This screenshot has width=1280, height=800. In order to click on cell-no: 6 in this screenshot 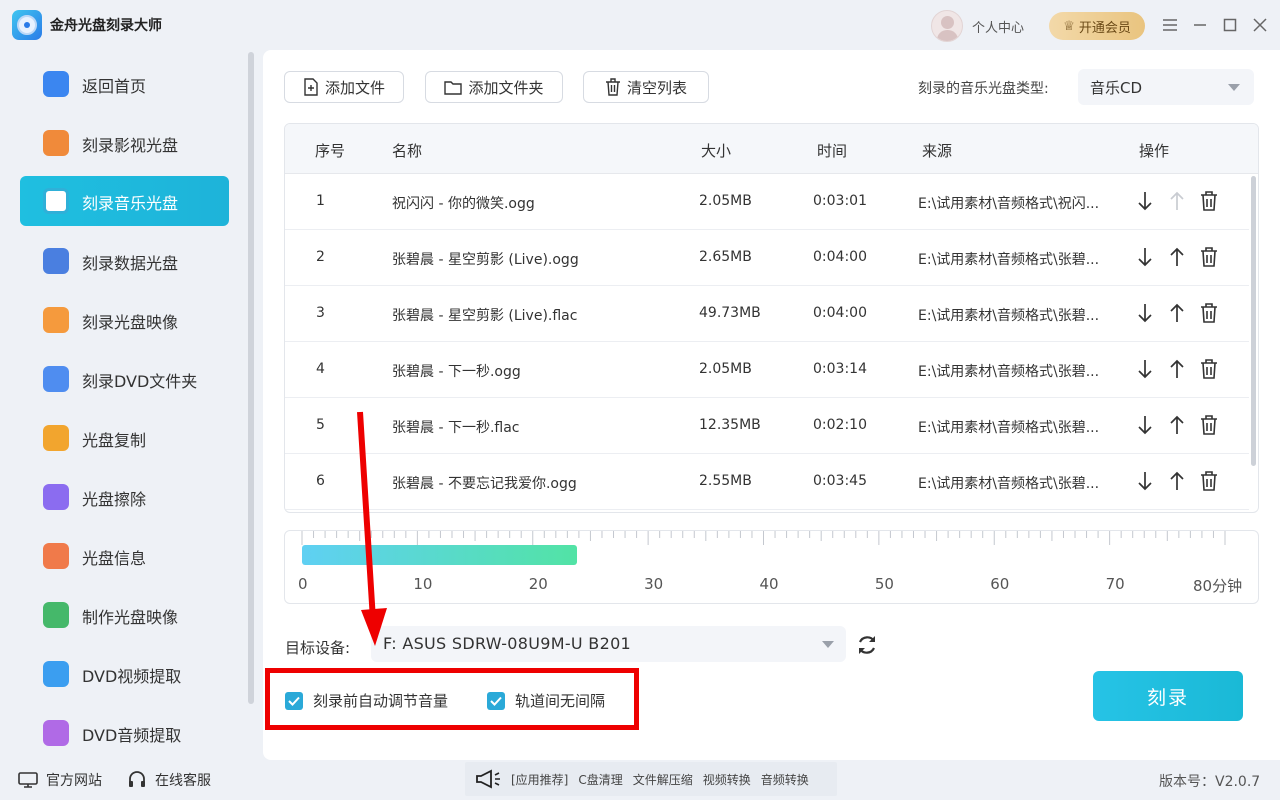, I will do `click(320, 481)`.